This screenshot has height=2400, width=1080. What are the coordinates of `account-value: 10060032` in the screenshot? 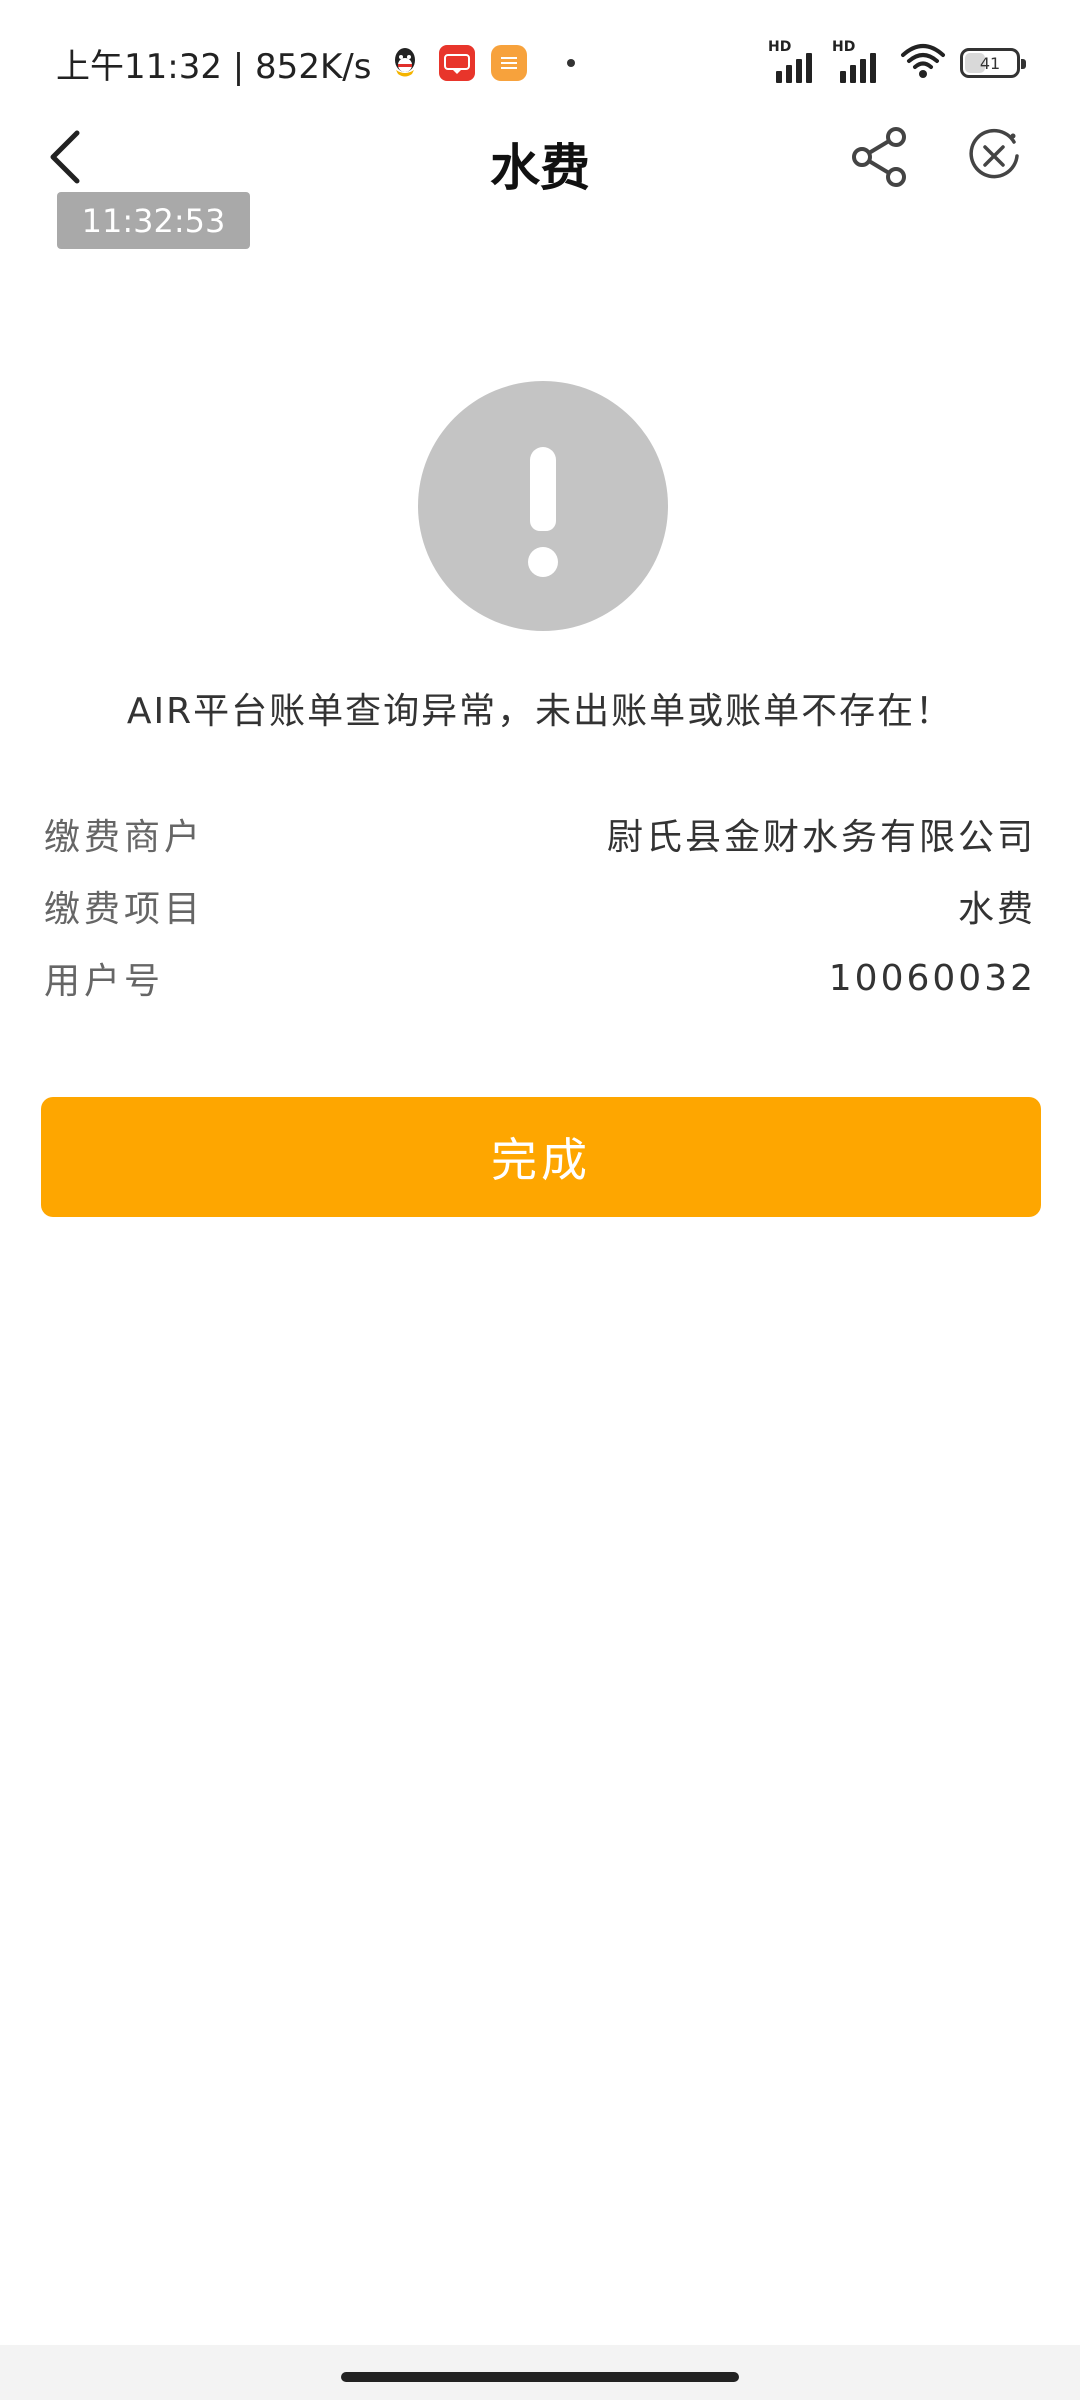 It's located at (932, 978).